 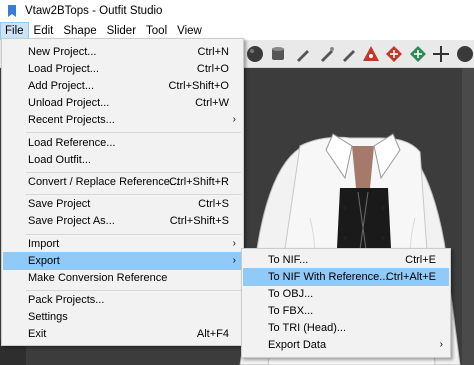 I want to click on menu-item-shortcut: Ctrl+W, so click(x=212, y=103).